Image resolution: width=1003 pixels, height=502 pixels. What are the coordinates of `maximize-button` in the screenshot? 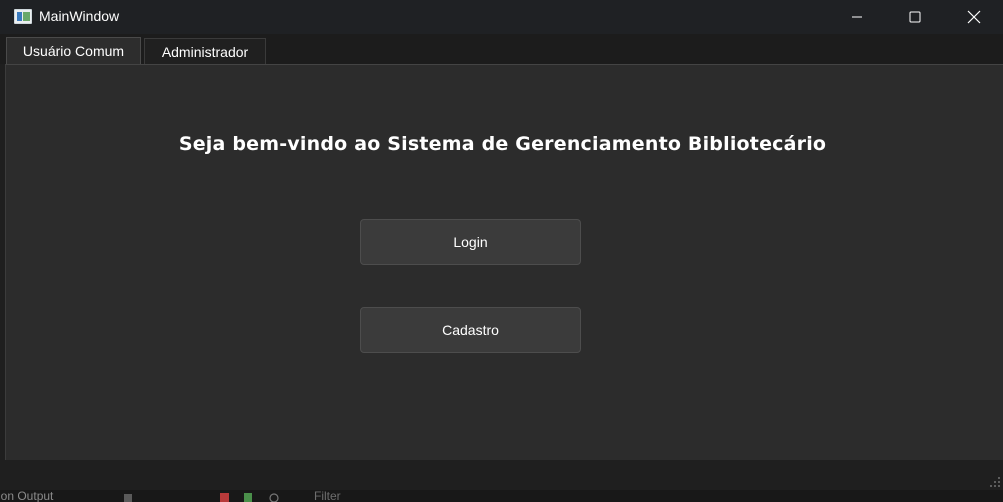 It's located at (915, 17).